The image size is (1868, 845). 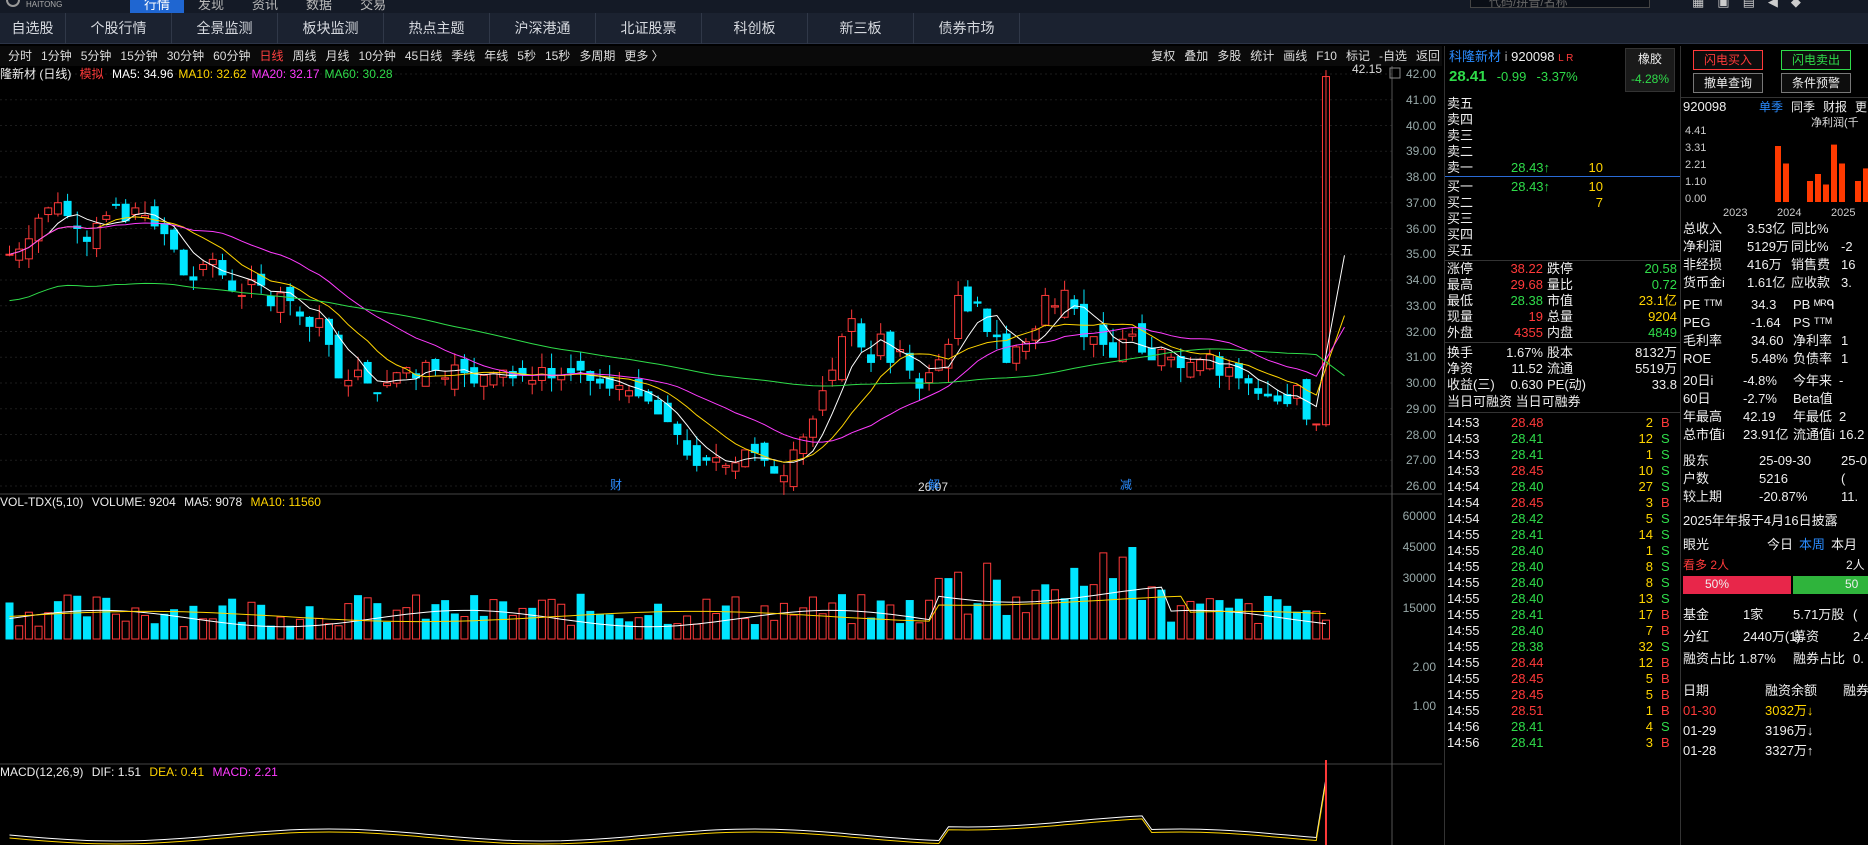 What do you see at coordinates (543, 28) in the screenshot?
I see `nav-tab-5: 沪深港通` at bounding box center [543, 28].